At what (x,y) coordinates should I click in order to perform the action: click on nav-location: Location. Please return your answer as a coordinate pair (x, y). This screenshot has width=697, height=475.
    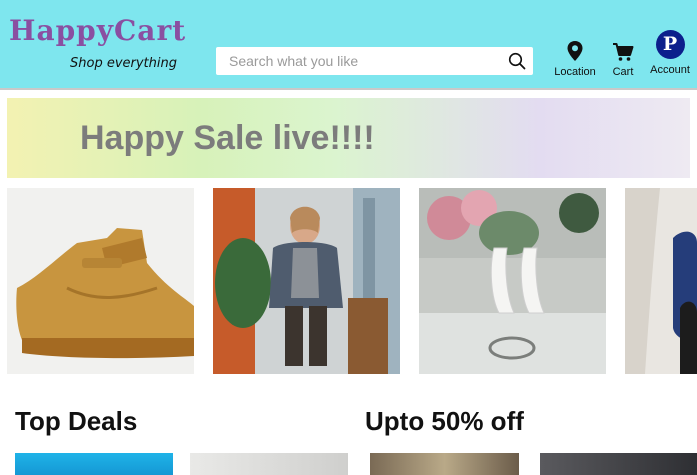
    Looking at the image, I should click on (575, 58).